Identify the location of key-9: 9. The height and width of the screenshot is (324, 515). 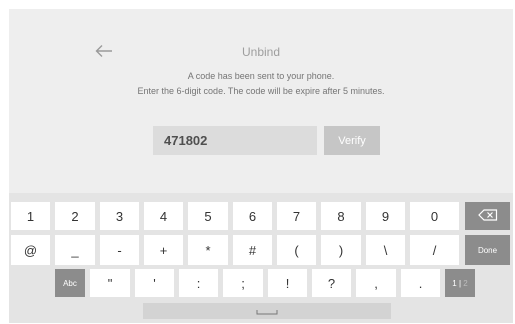
(385, 216).